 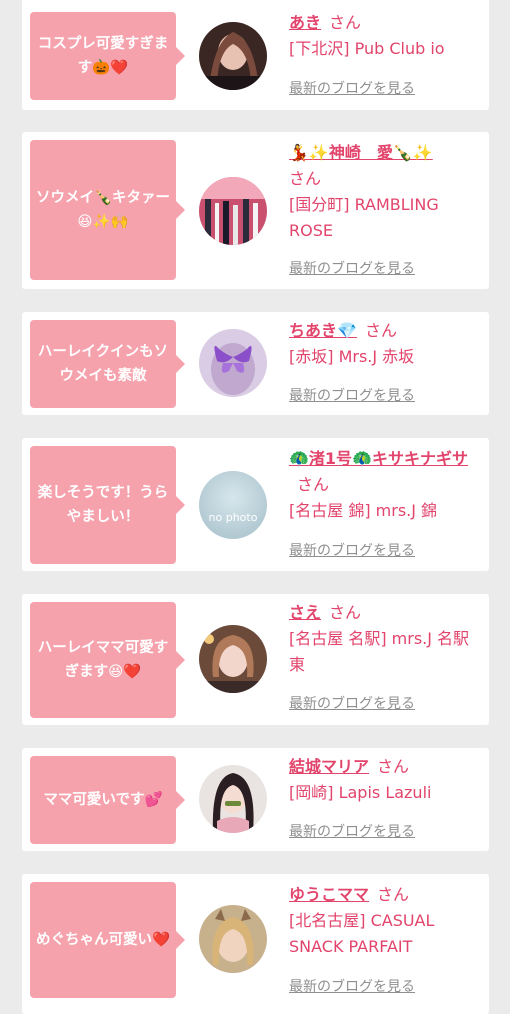 I want to click on comment-bubble: ママ可愛いです💕, so click(x=107, y=800).